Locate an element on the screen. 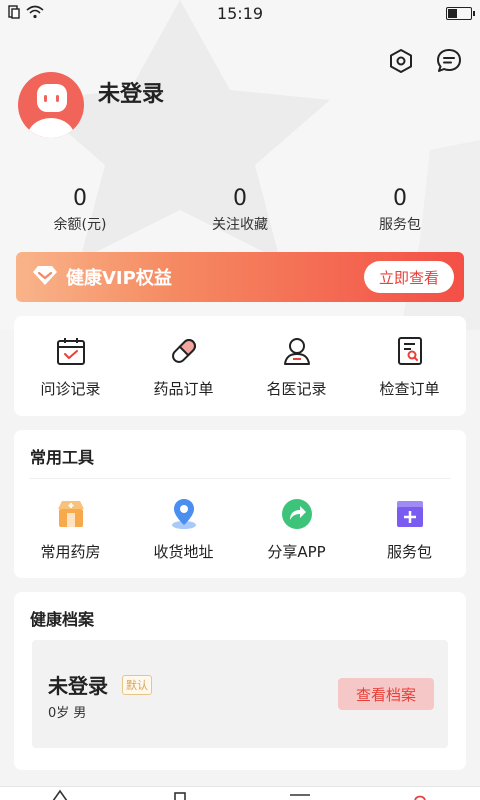 The width and height of the screenshot is (480, 800). orders-card: 问诊记录 药品订单 名医记录 检查订单 is located at coordinates (240, 366).